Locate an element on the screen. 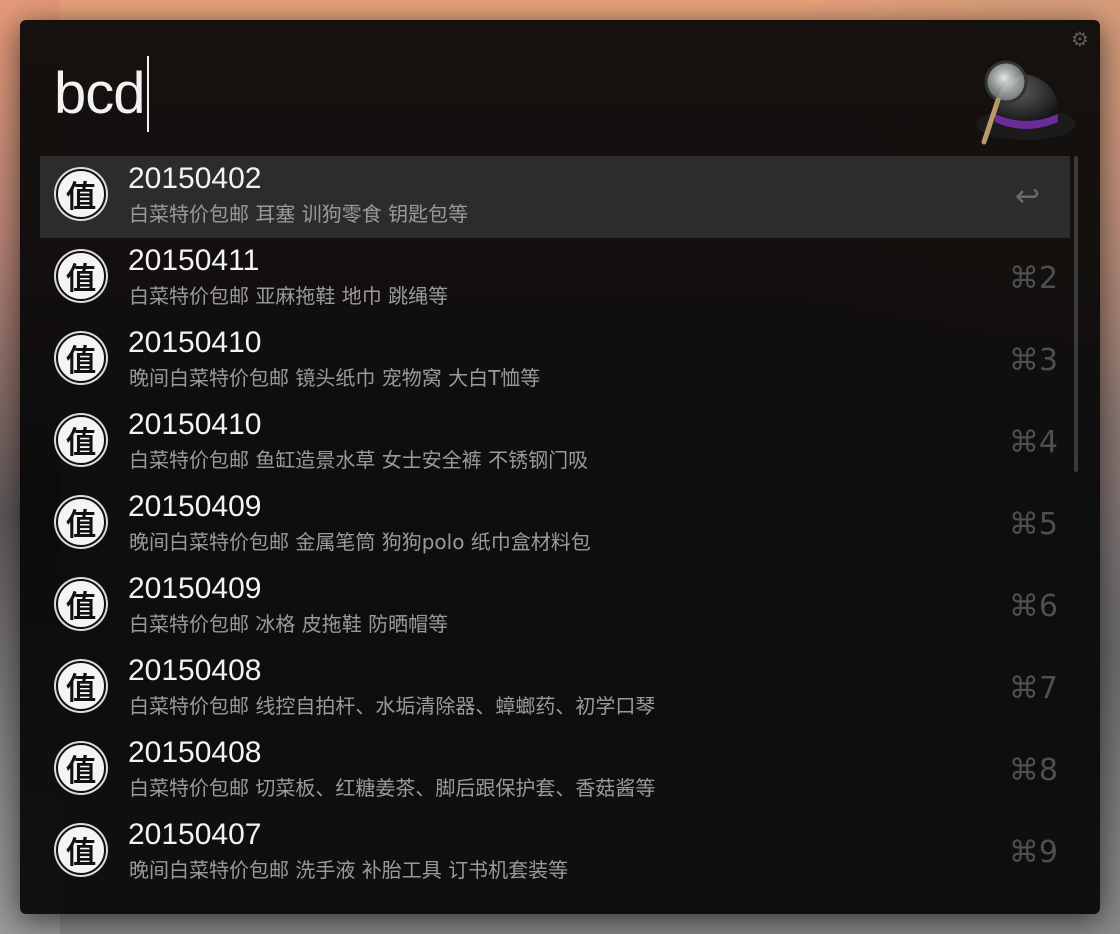 The width and height of the screenshot is (1120, 934). result-row: 值 20150409 晚间白菜特价包邮 金属笔筒 狗狗polo 纸巾盒材料包 ⌘5 is located at coordinates (555, 525).